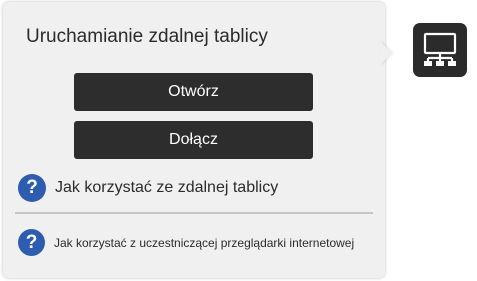 Image resolution: width=477 pixels, height=281 pixels. What do you see at coordinates (193, 92) in the screenshot?
I see `open-button: Otwórz` at bounding box center [193, 92].